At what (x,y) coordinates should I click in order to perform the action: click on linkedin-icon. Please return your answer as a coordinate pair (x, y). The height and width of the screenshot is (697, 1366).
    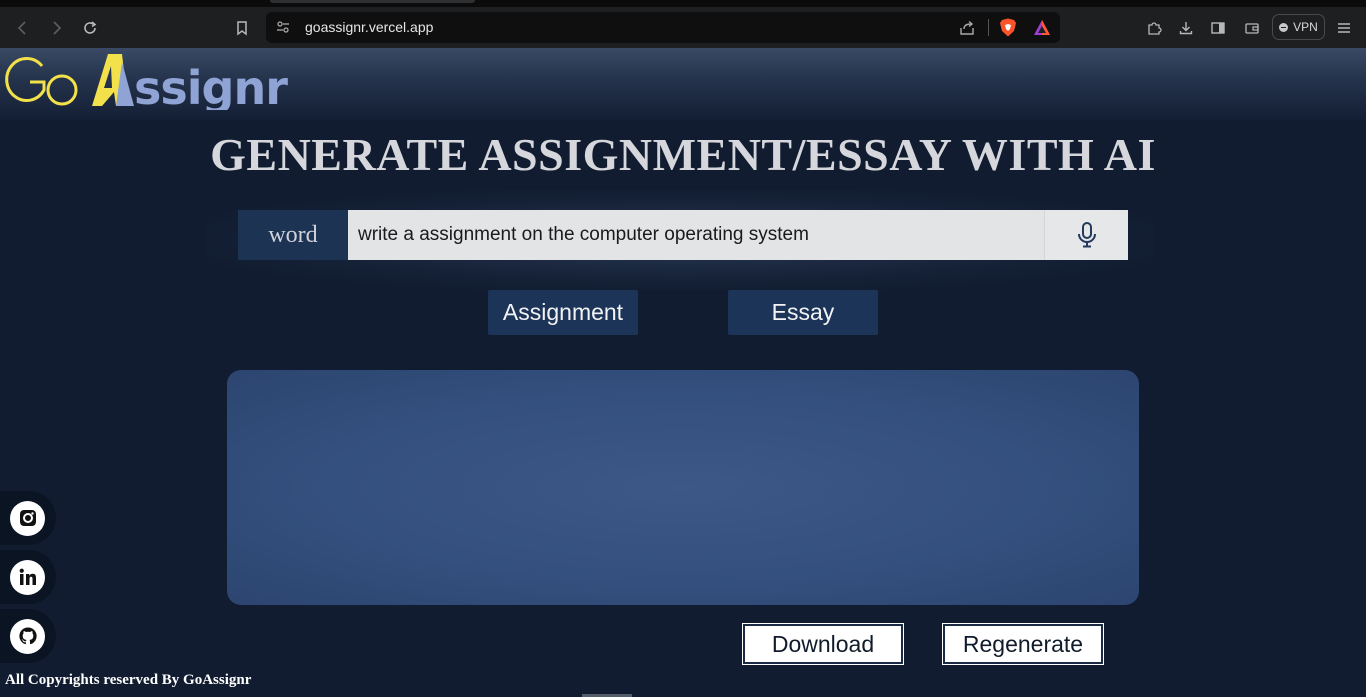
    Looking at the image, I should click on (27, 577).